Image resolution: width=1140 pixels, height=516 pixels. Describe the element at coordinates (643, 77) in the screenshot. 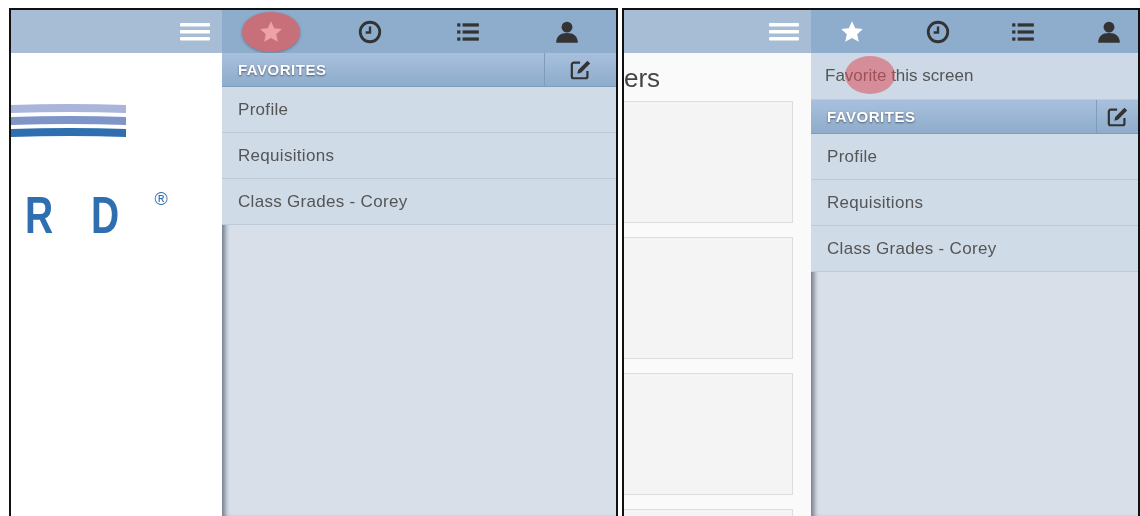

I see `page-title: ers` at that location.